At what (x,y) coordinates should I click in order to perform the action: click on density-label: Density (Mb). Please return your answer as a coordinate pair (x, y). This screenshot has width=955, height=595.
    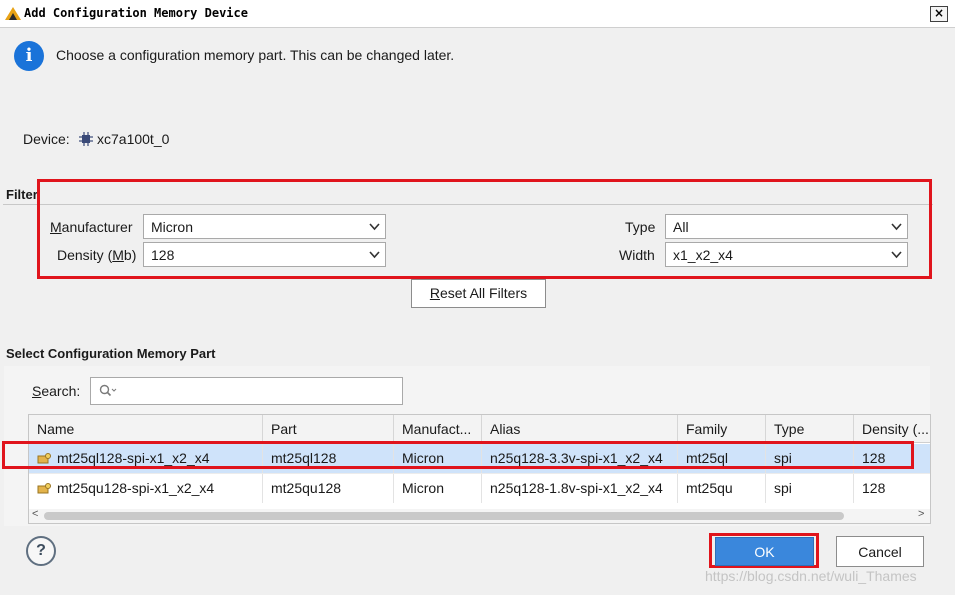
    Looking at the image, I should click on (97, 255).